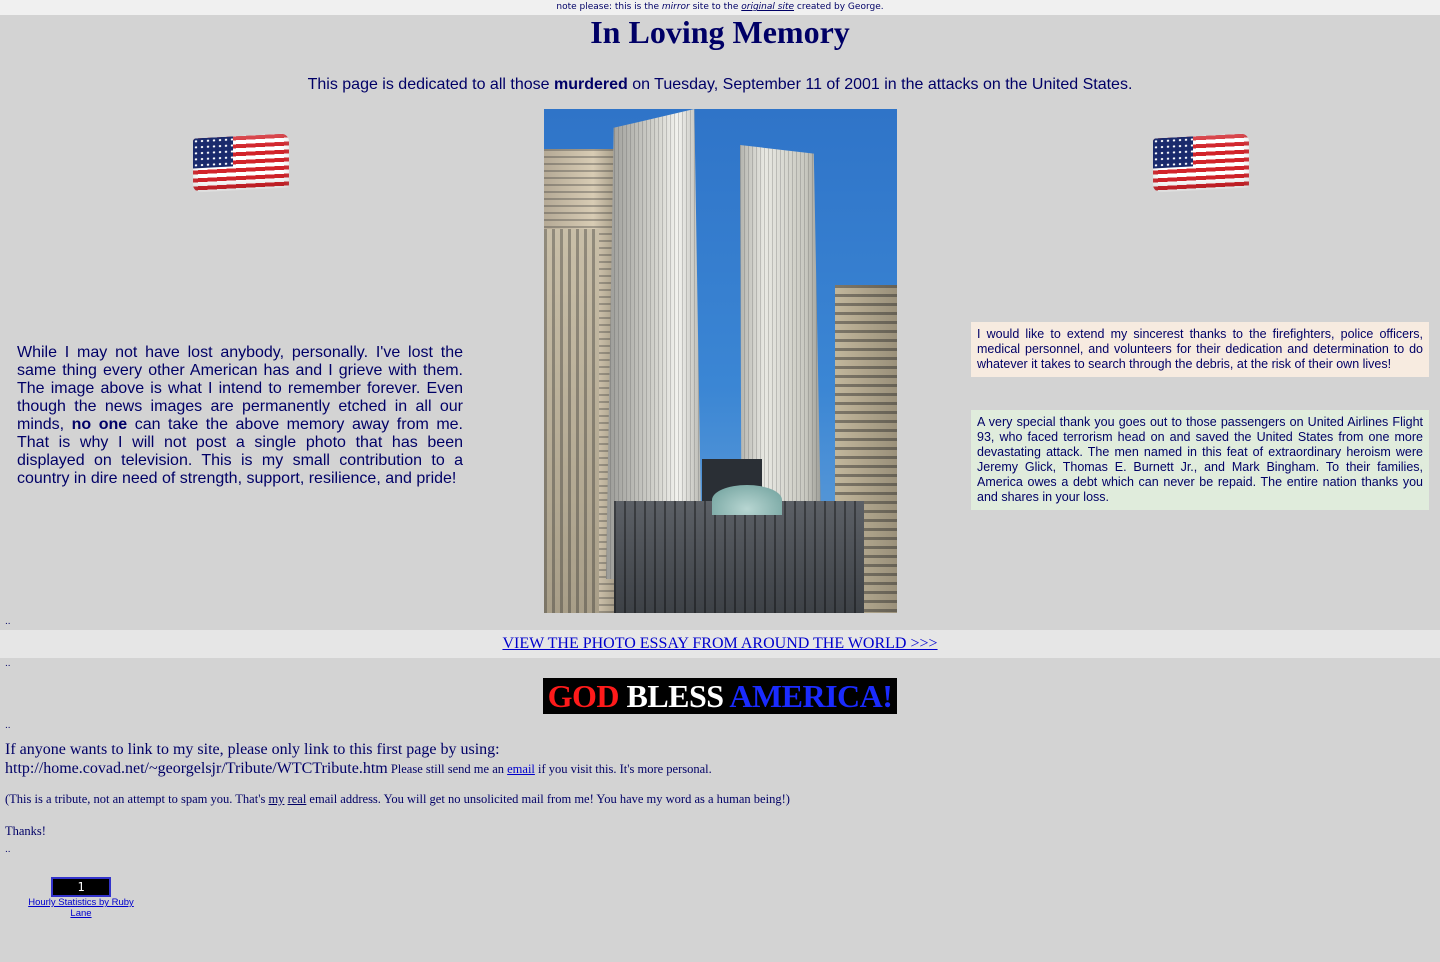 The image size is (1440, 962). Describe the element at coordinates (1201, 163) in the screenshot. I see `us-flag-right-image` at that location.